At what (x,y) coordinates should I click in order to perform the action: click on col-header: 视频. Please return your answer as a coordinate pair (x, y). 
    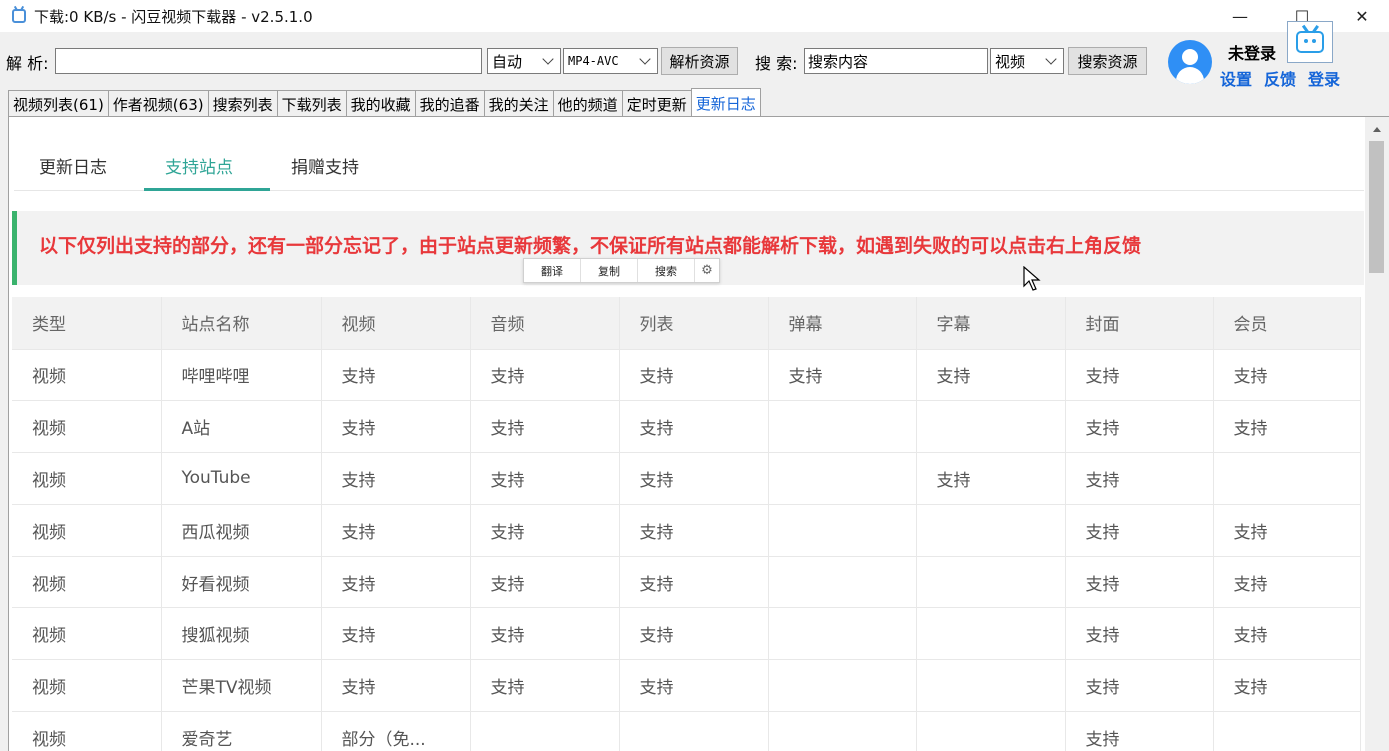
    Looking at the image, I should click on (396, 323).